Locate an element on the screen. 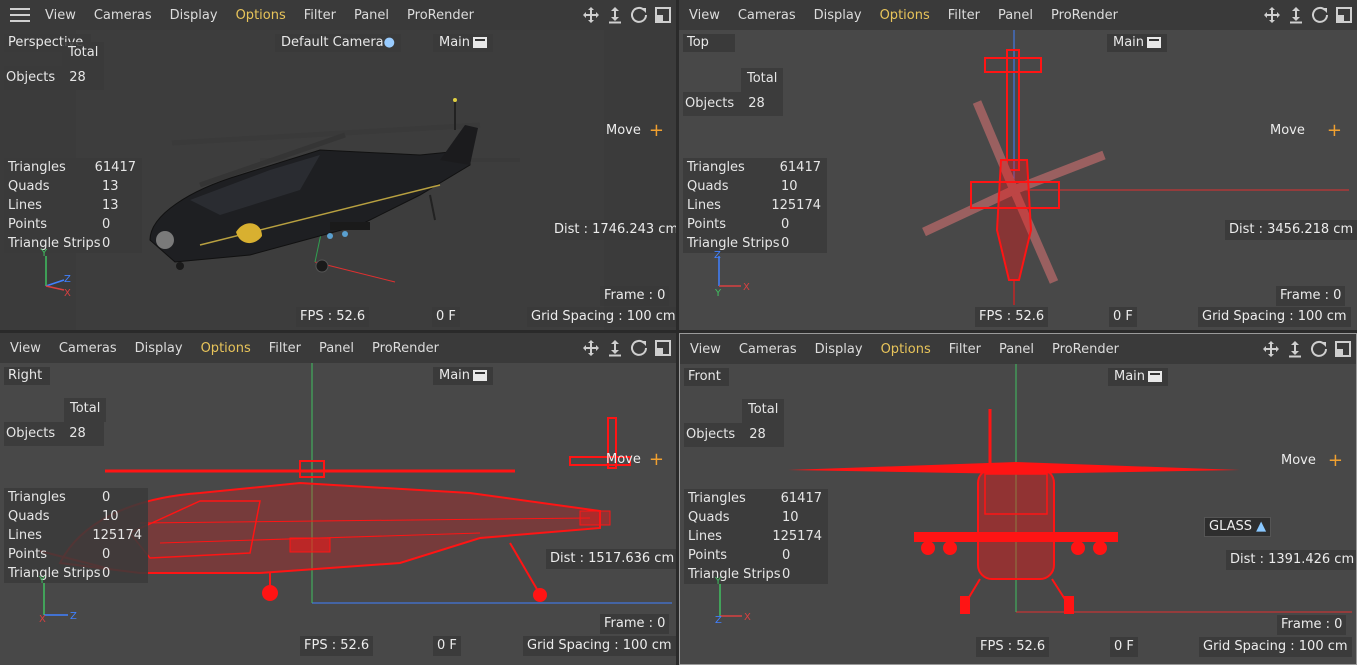  glass-material-tag: GLASS ▲ is located at coordinates (1238, 527).